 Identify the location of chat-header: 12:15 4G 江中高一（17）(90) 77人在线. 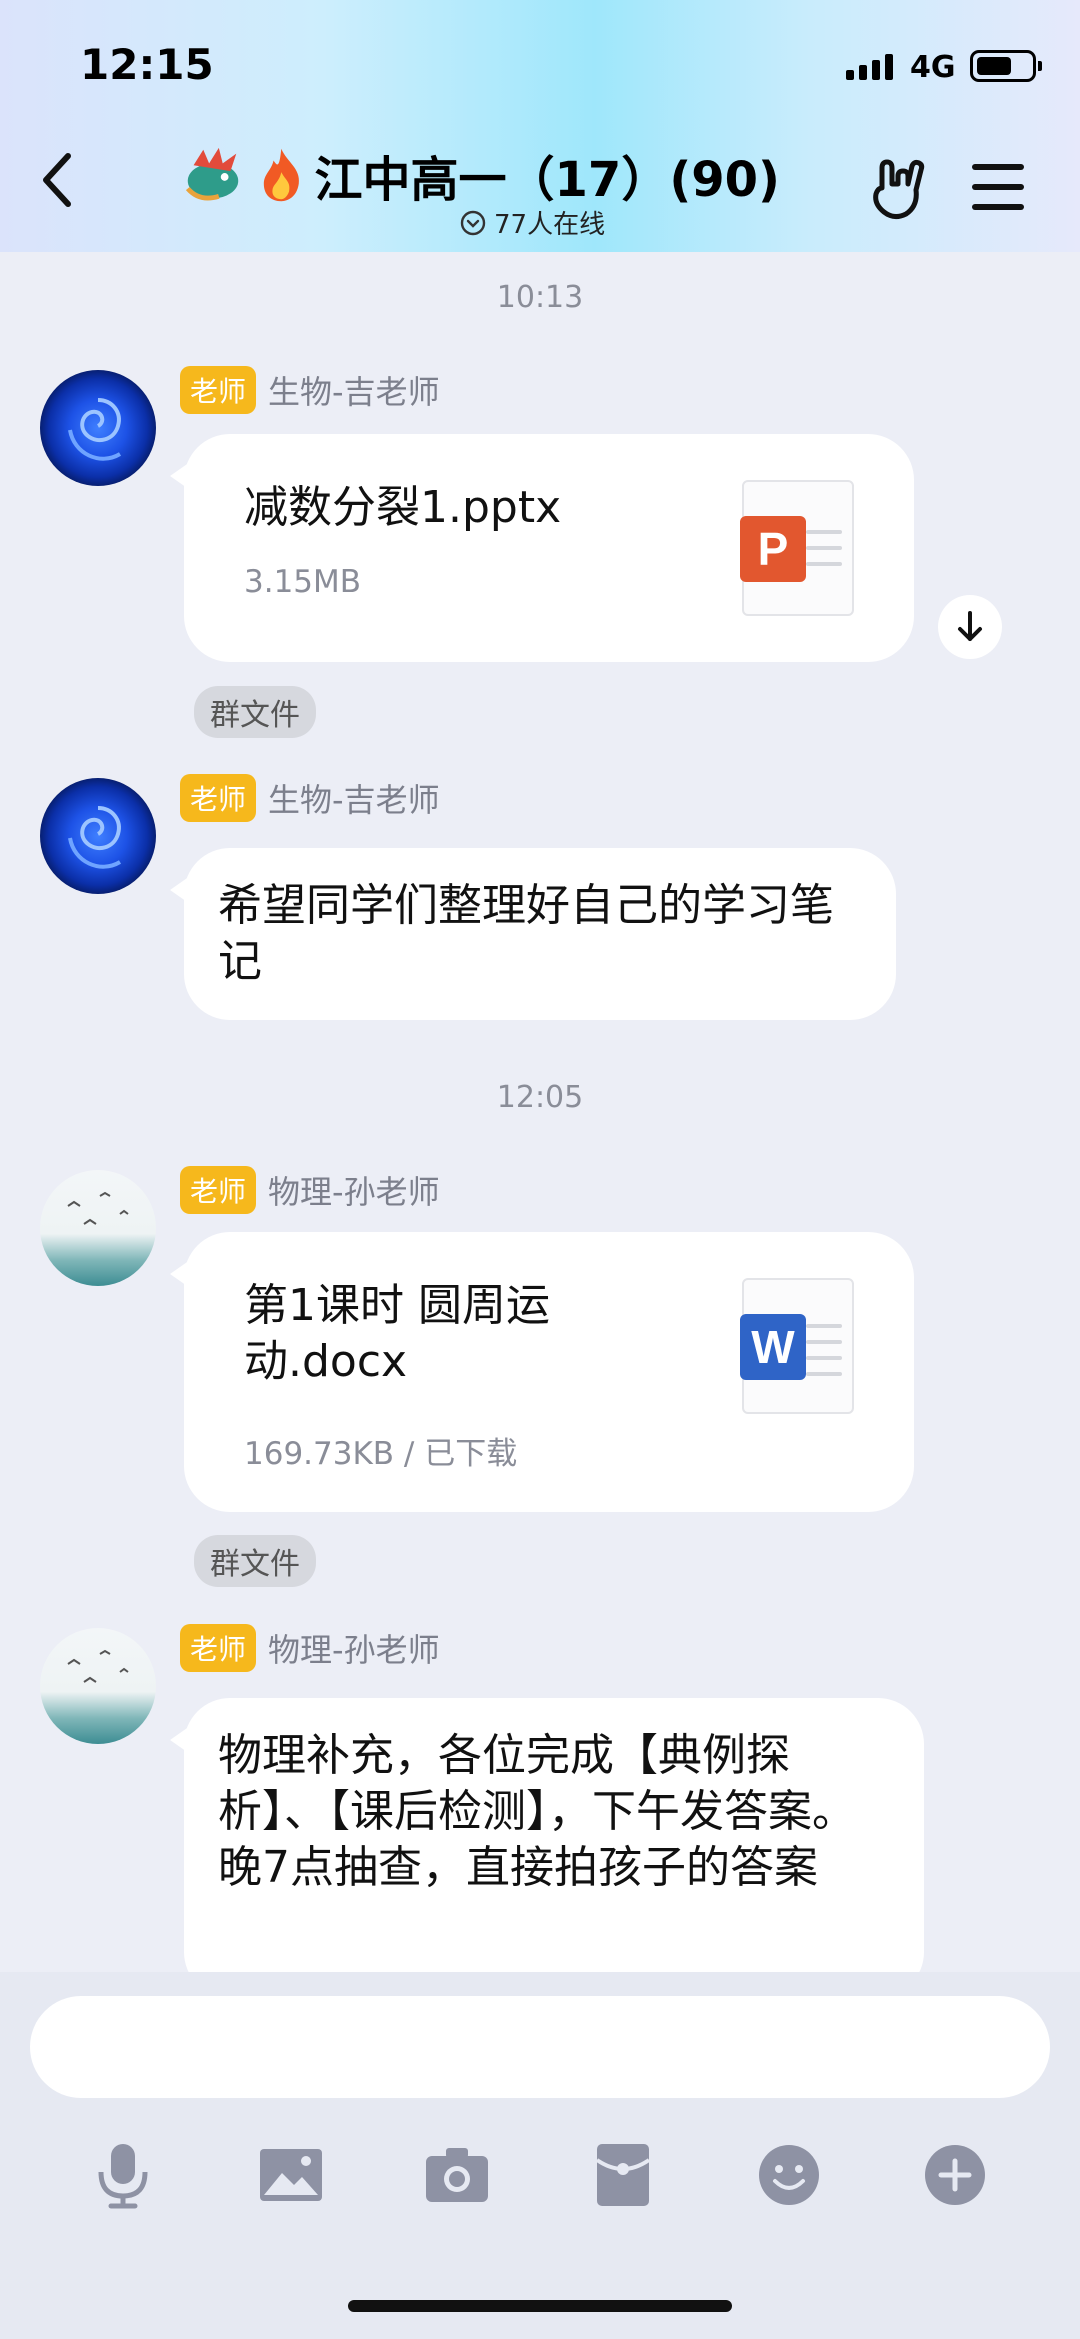
(540, 126).